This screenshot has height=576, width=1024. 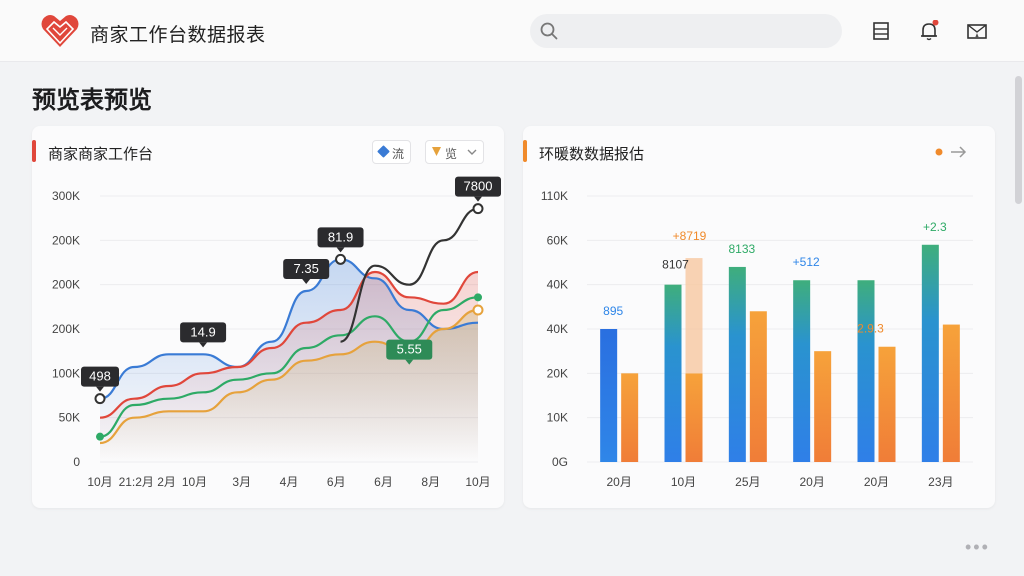 I want to click on x-tick-label: 21:2月 2月, so click(x=147, y=482).